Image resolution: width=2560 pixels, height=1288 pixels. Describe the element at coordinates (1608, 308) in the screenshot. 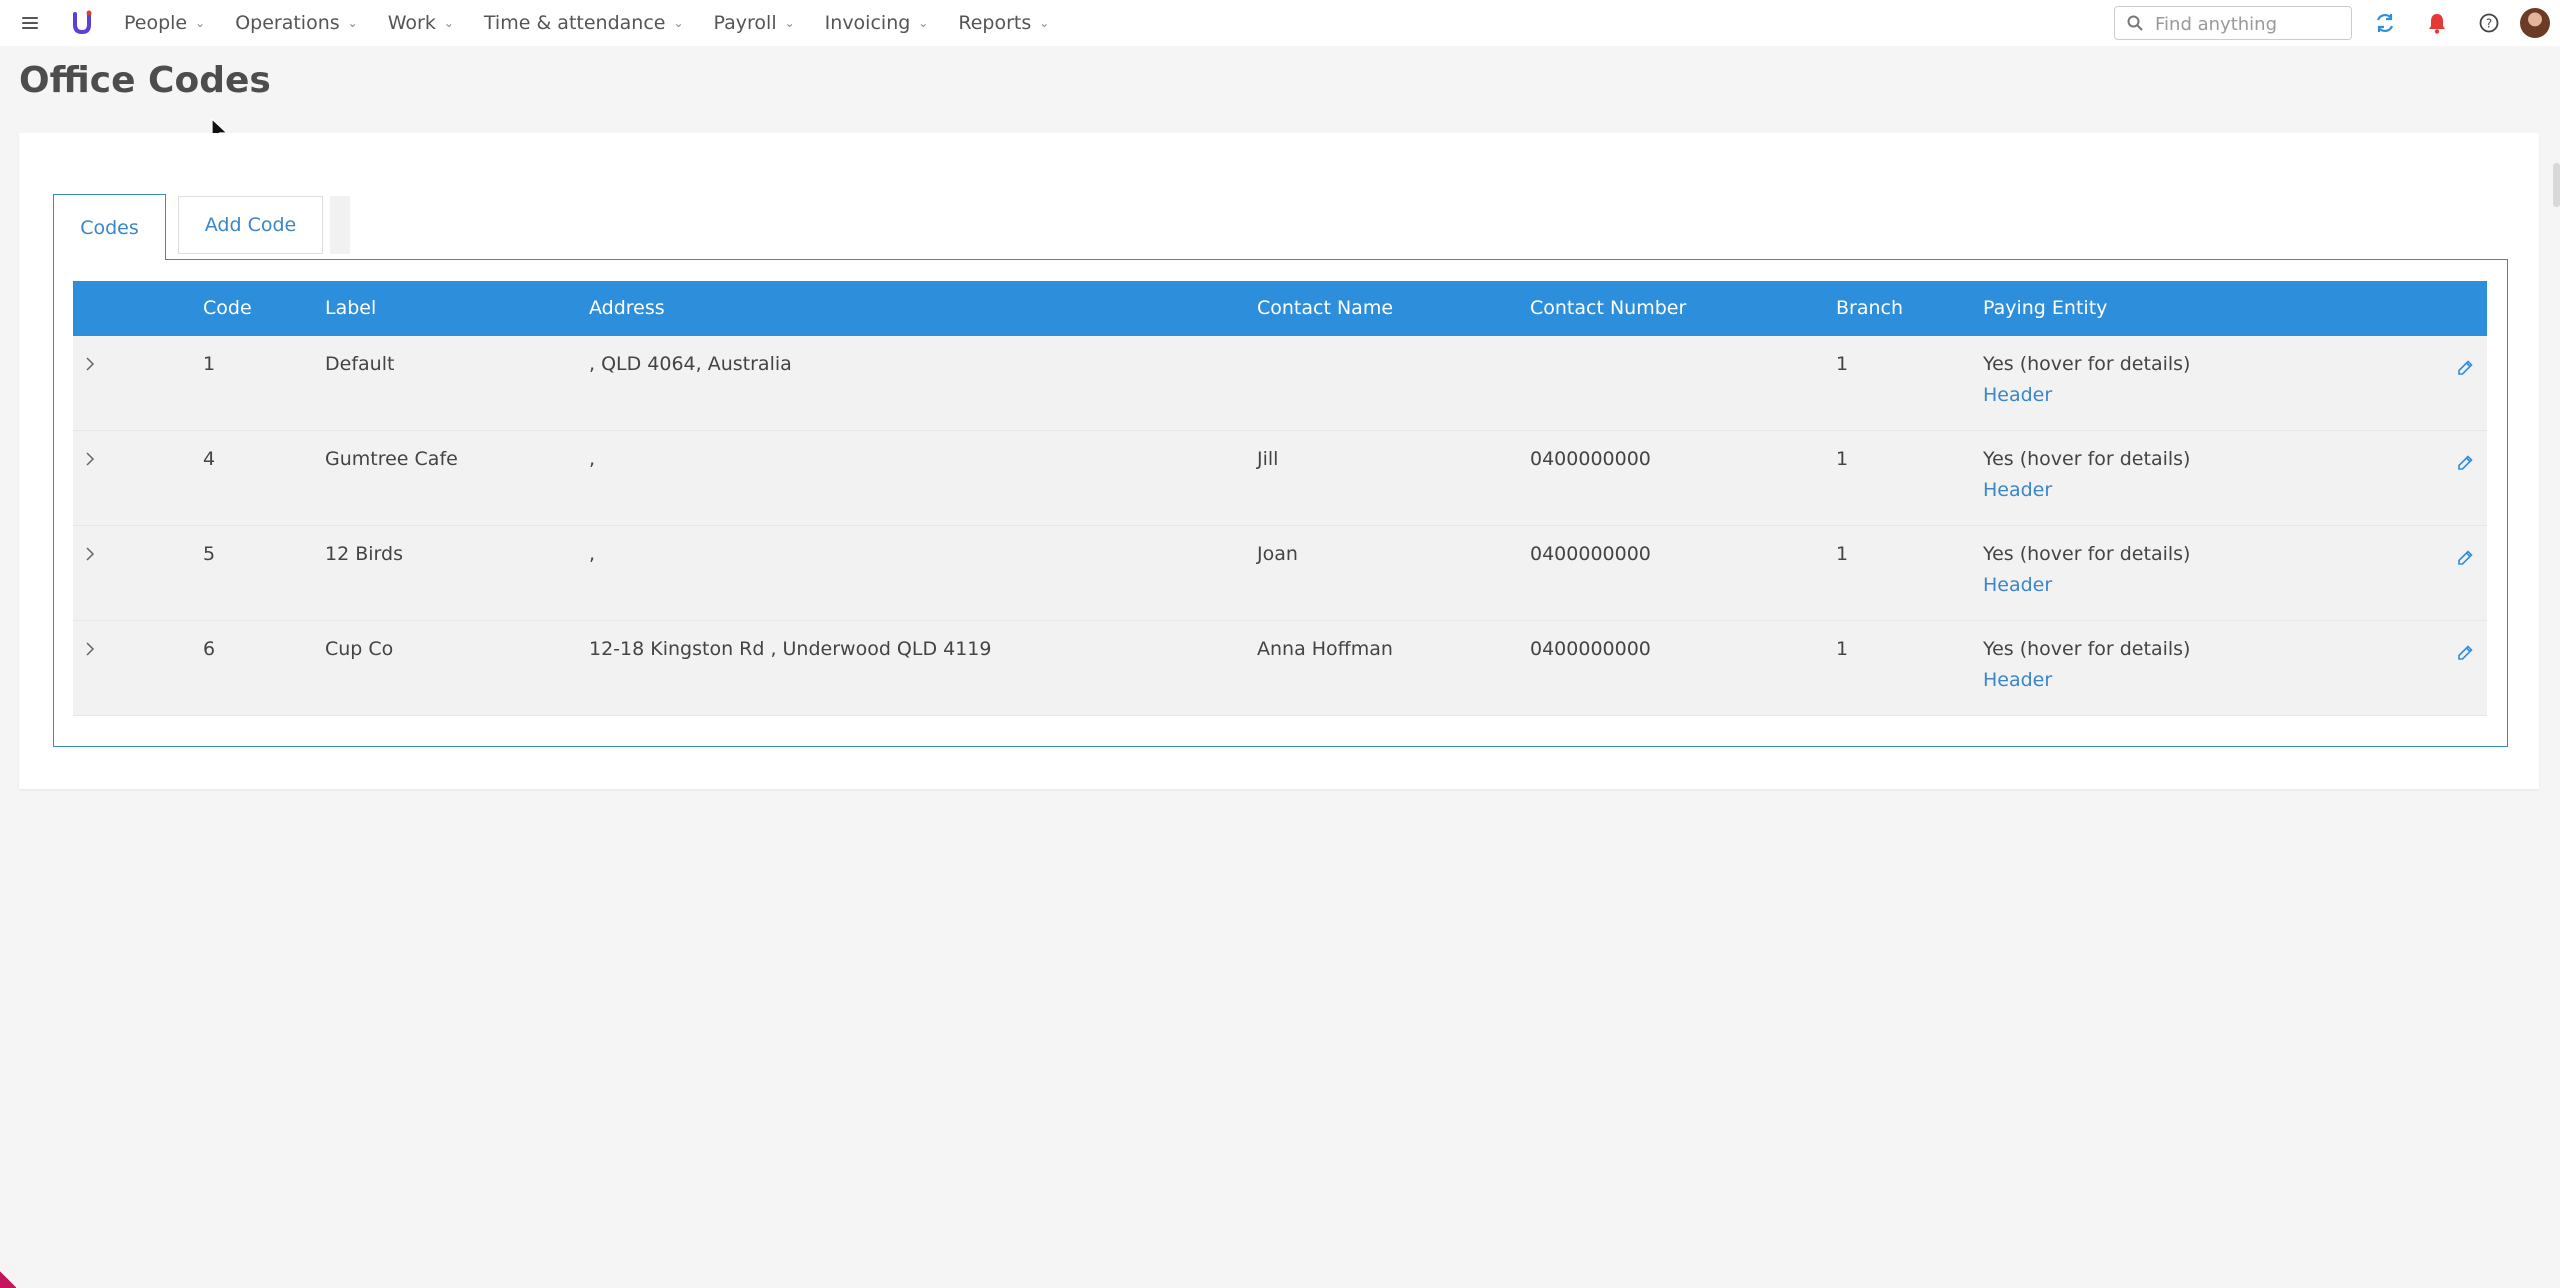

I see `column-header-contact-number: Contact Number` at that location.